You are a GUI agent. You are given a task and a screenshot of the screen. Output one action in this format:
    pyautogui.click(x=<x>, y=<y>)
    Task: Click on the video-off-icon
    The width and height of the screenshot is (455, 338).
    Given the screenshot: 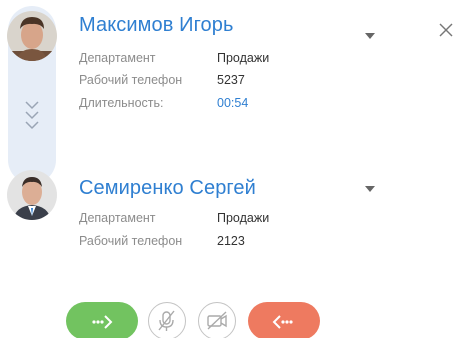 What is the action you would take?
    pyautogui.click(x=217, y=320)
    